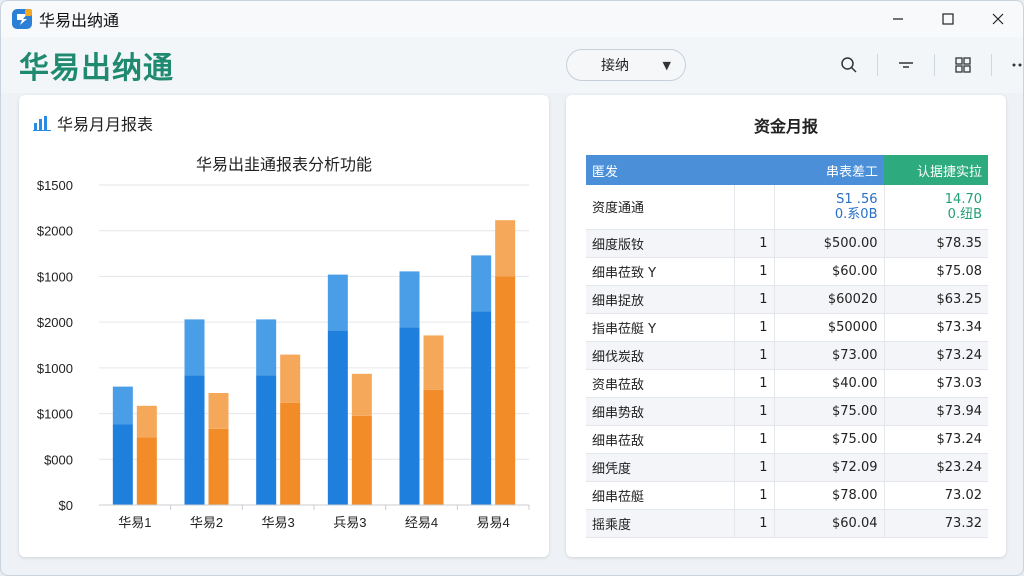  I want to click on close-icon, so click(998, 19).